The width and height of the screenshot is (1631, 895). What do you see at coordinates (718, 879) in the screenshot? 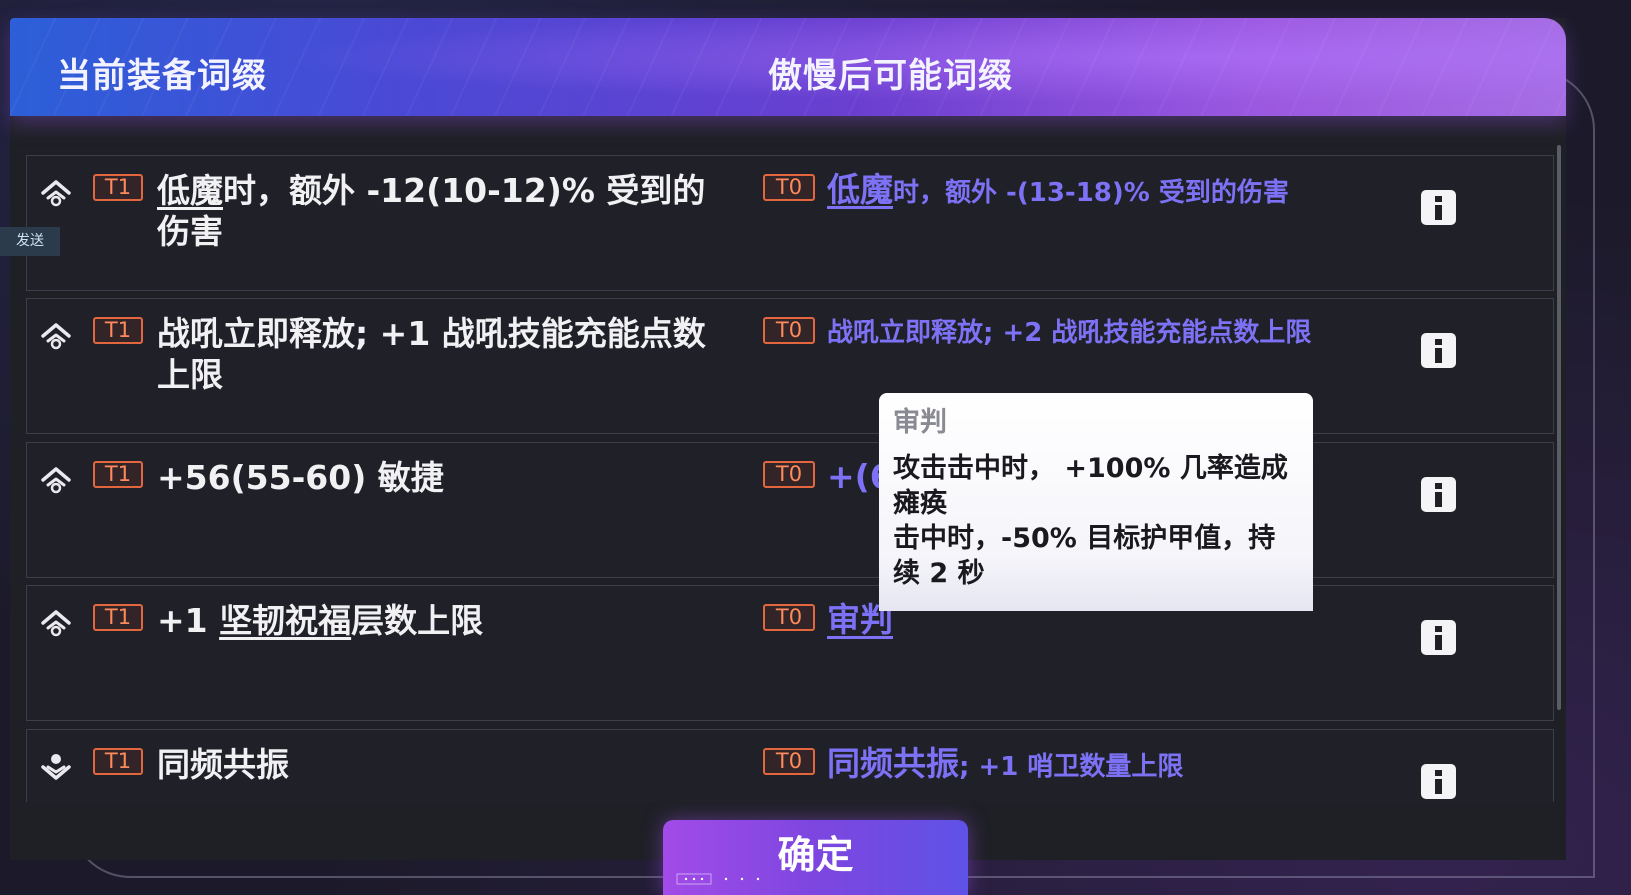
I see `dots-decoration-icon` at bounding box center [718, 879].